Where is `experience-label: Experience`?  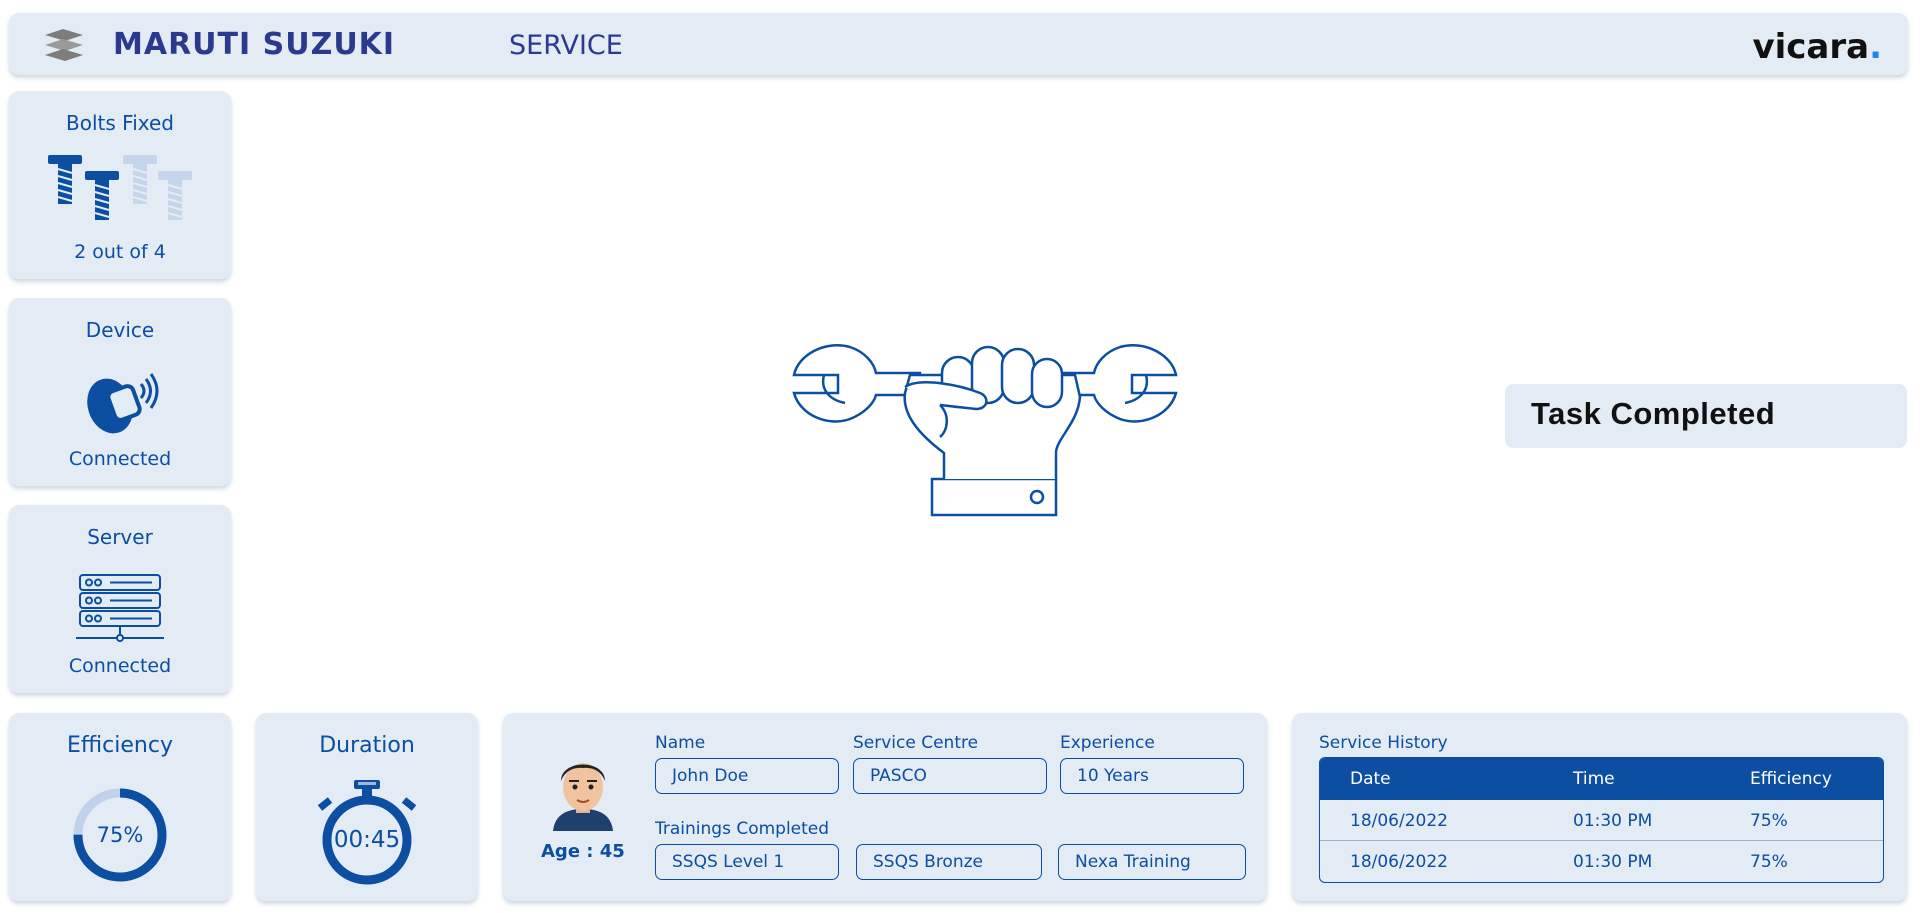
experience-label: Experience is located at coordinates (1107, 743).